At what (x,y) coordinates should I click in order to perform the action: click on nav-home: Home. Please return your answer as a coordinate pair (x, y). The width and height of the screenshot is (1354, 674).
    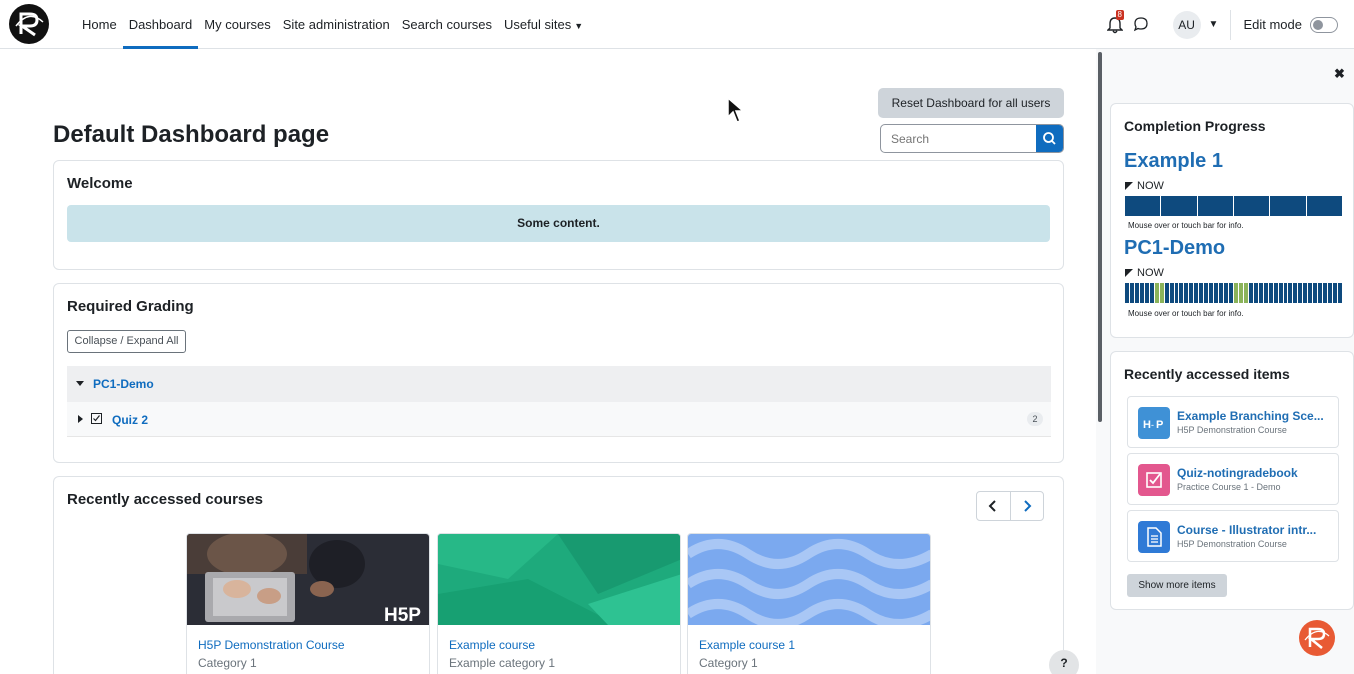
    Looking at the image, I should click on (99, 24).